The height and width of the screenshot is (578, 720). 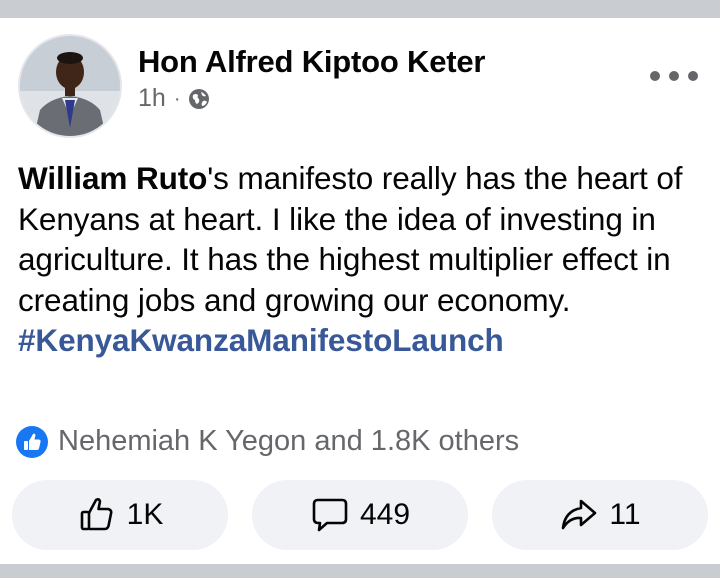 I want to click on like-button: 1K, so click(x=120, y=515).